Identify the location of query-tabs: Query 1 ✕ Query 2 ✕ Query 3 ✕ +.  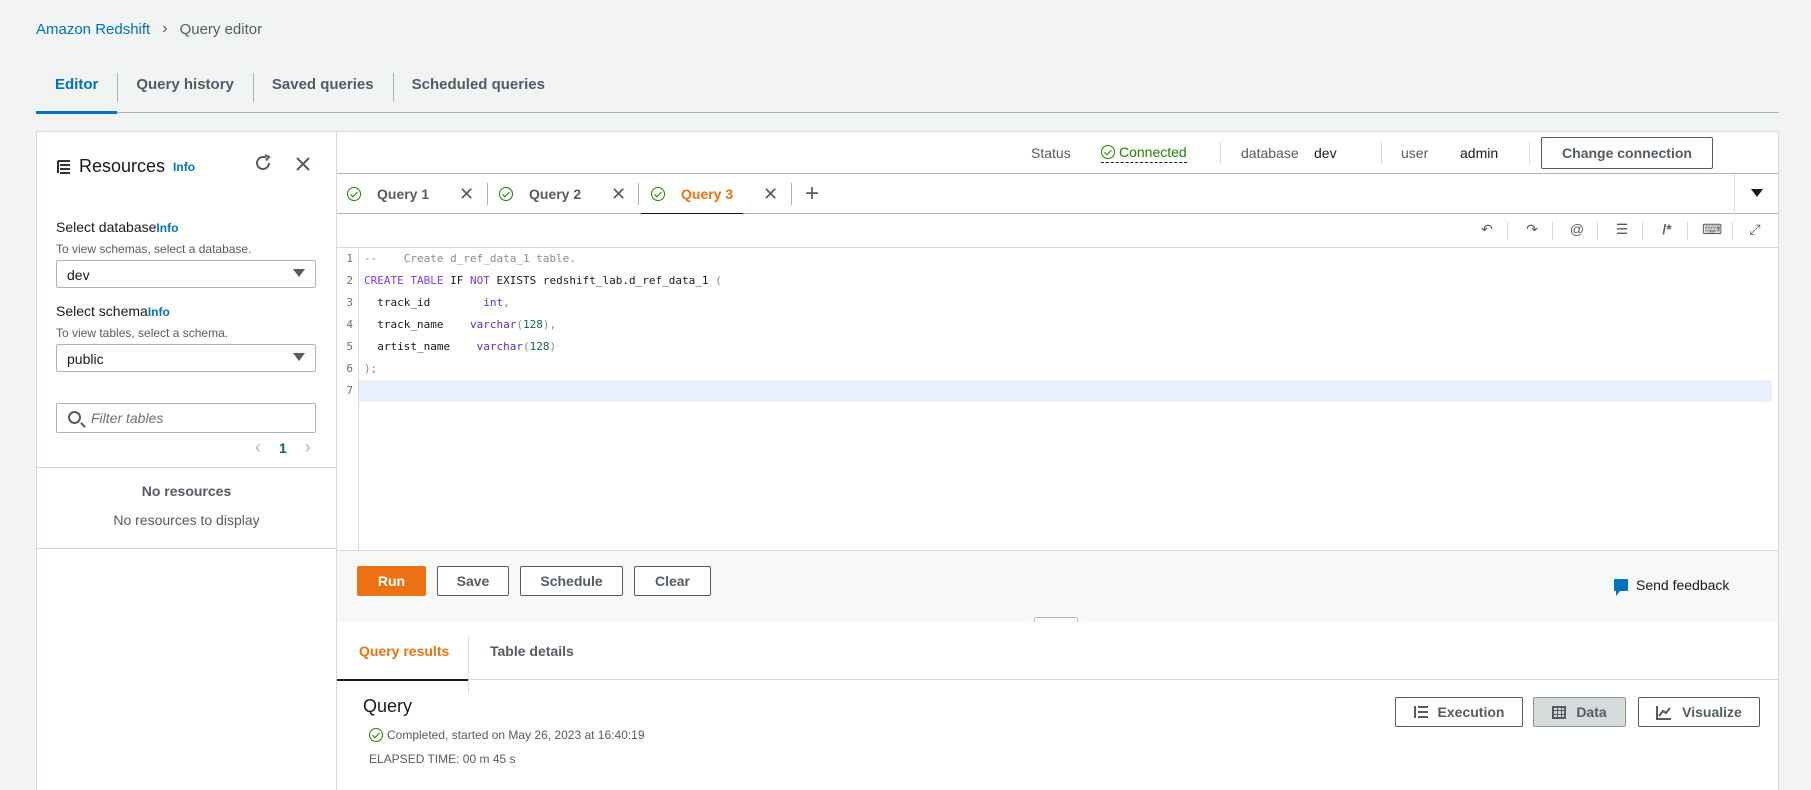
(1057, 194).